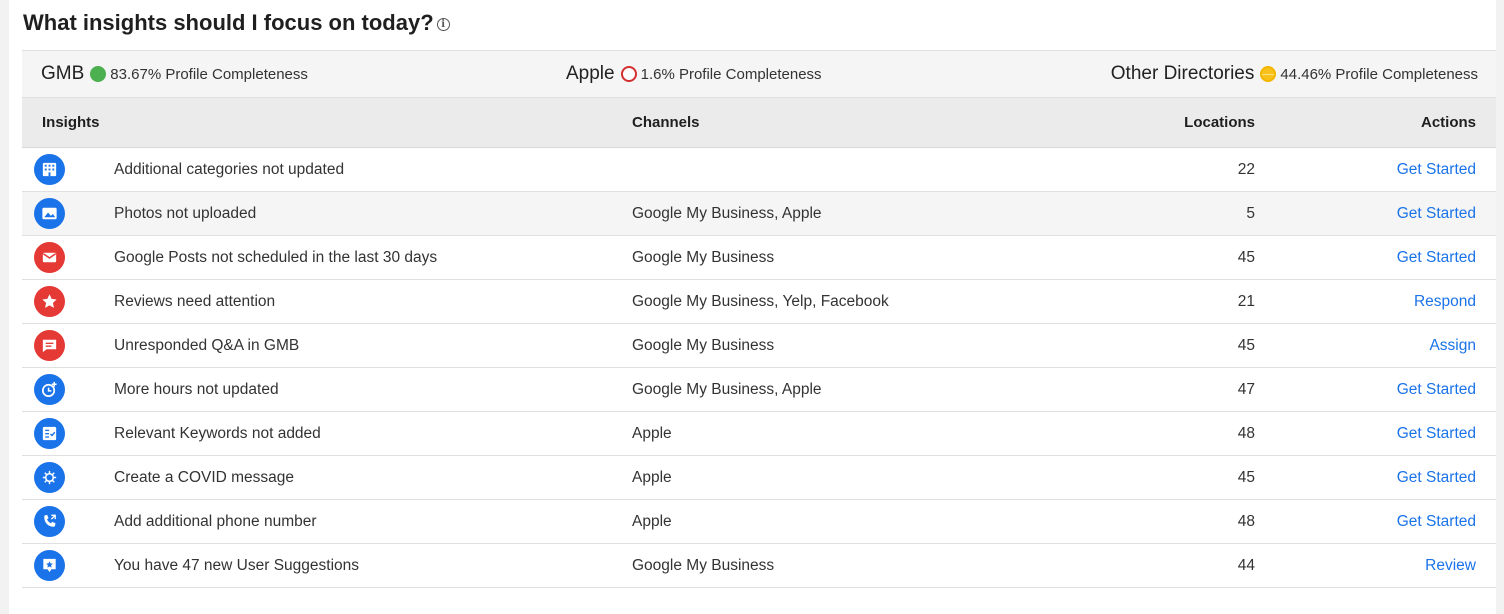 Image resolution: width=1504 pixels, height=614 pixels. What do you see at coordinates (1246, 565) in the screenshot?
I see `locations-count: 44` at bounding box center [1246, 565].